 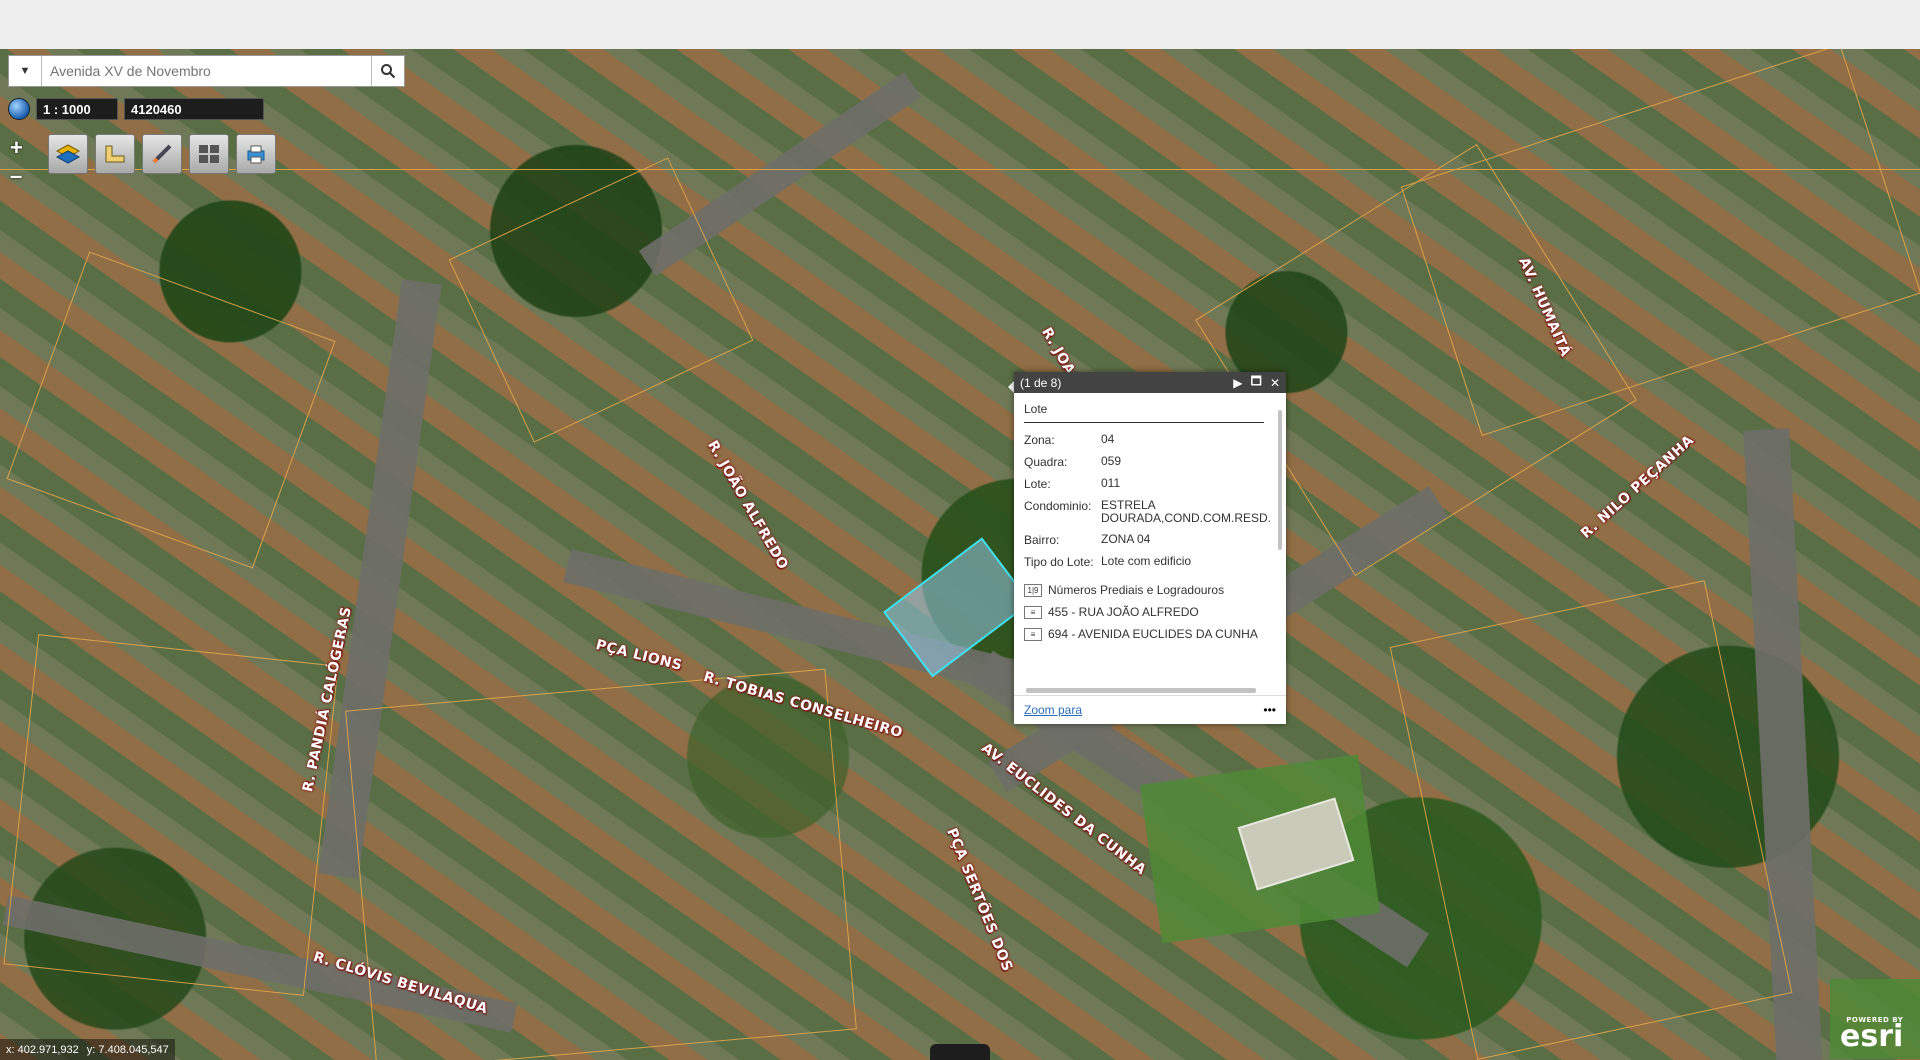 I want to click on print-button, so click(x=256, y=154).